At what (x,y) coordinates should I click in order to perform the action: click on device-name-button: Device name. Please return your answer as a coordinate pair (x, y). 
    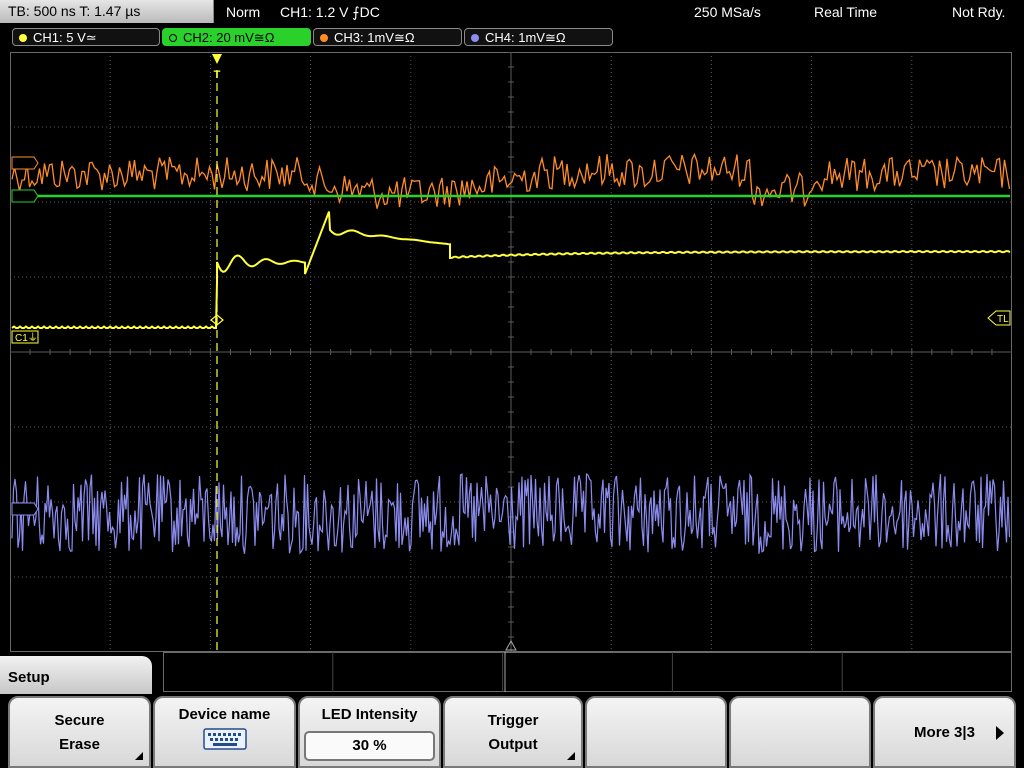
    Looking at the image, I should click on (224, 732).